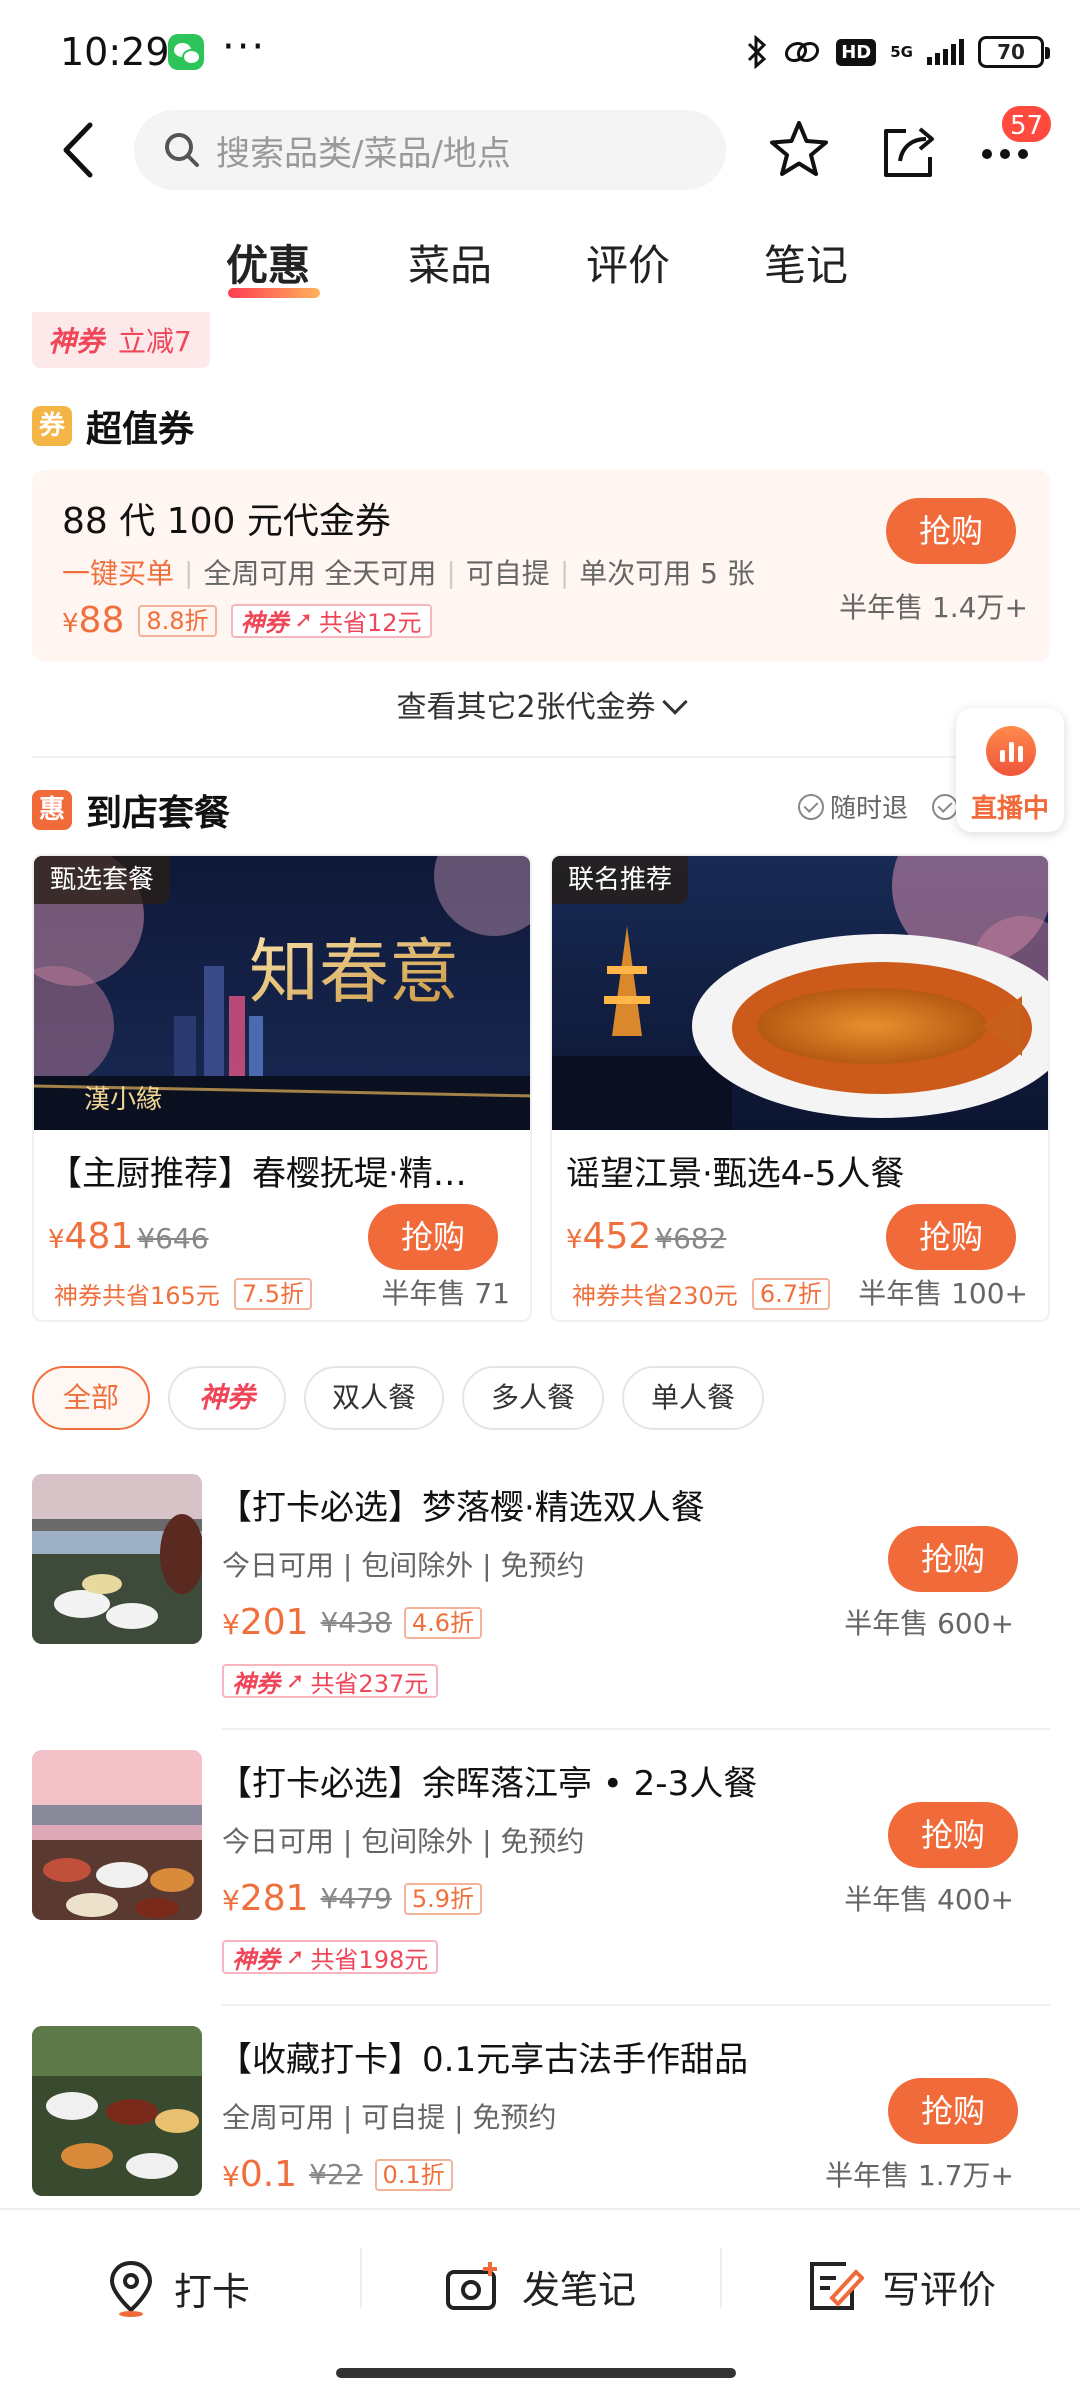 The width and height of the screenshot is (1080, 2400). I want to click on favorite-button, so click(799, 150).